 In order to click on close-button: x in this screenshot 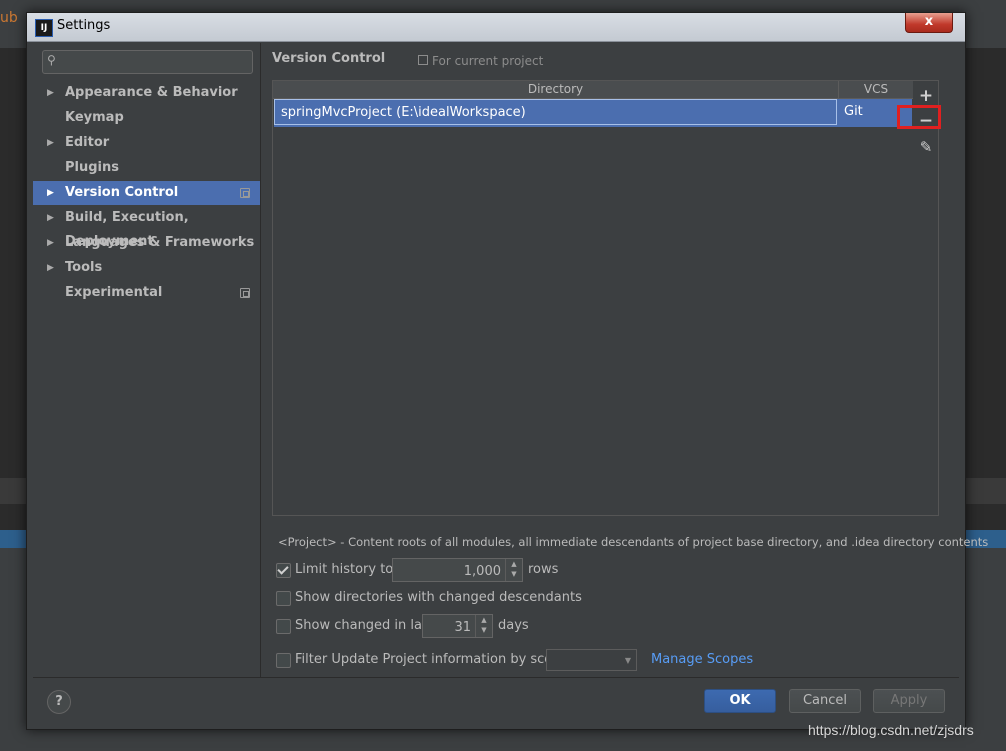, I will do `click(929, 23)`.